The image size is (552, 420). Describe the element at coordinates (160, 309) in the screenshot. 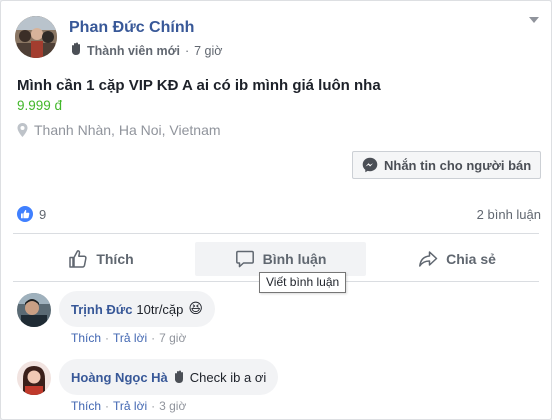

I see `comment-text: 10tr/cặp` at that location.